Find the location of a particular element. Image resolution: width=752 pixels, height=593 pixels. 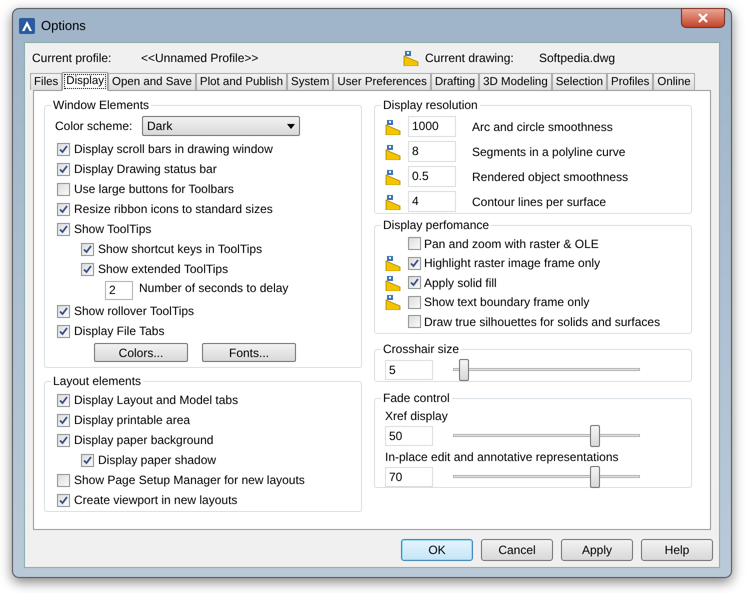

number-field: 70 is located at coordinates (409, 477).